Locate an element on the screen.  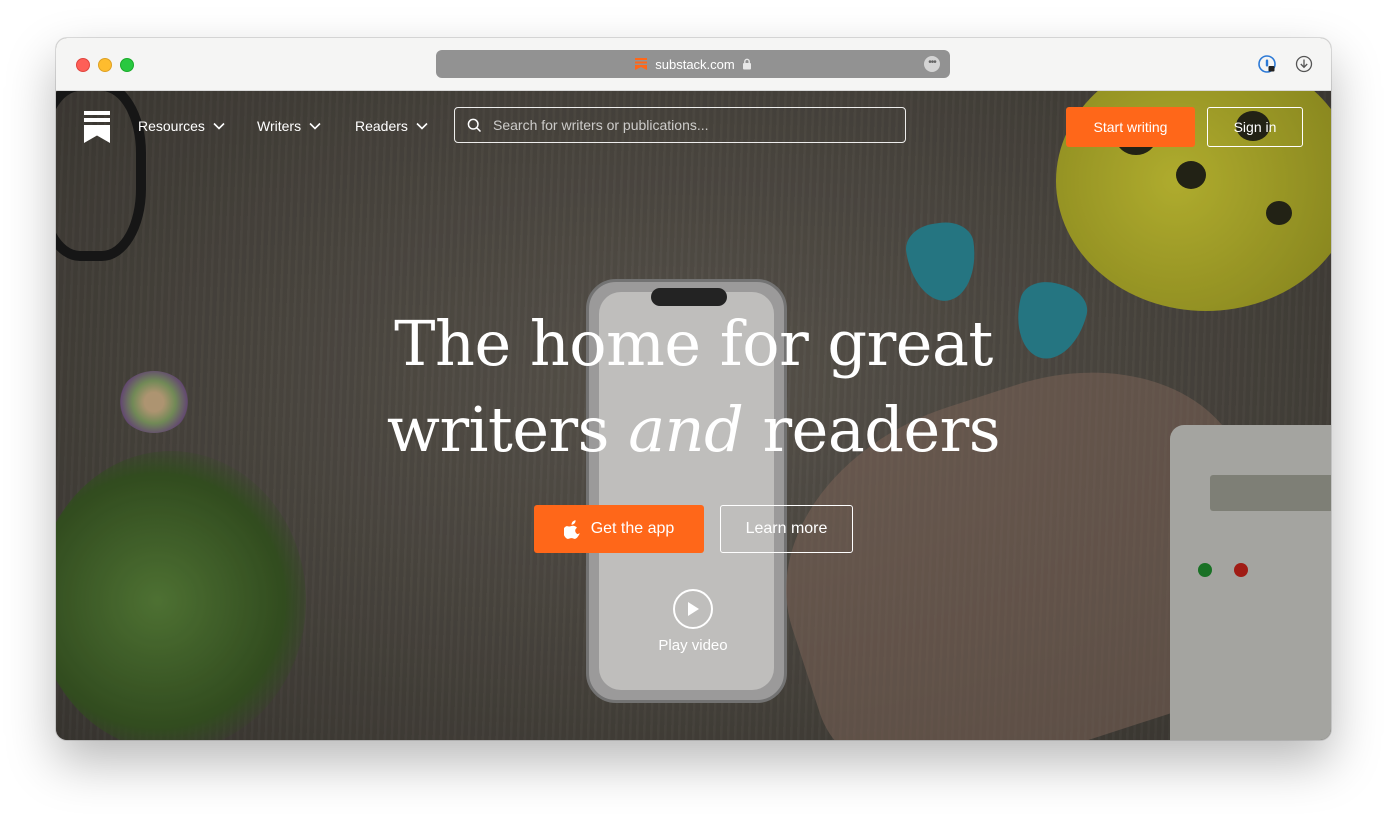
hero-title-line1: The home for great is located at coordinates (693, 343).